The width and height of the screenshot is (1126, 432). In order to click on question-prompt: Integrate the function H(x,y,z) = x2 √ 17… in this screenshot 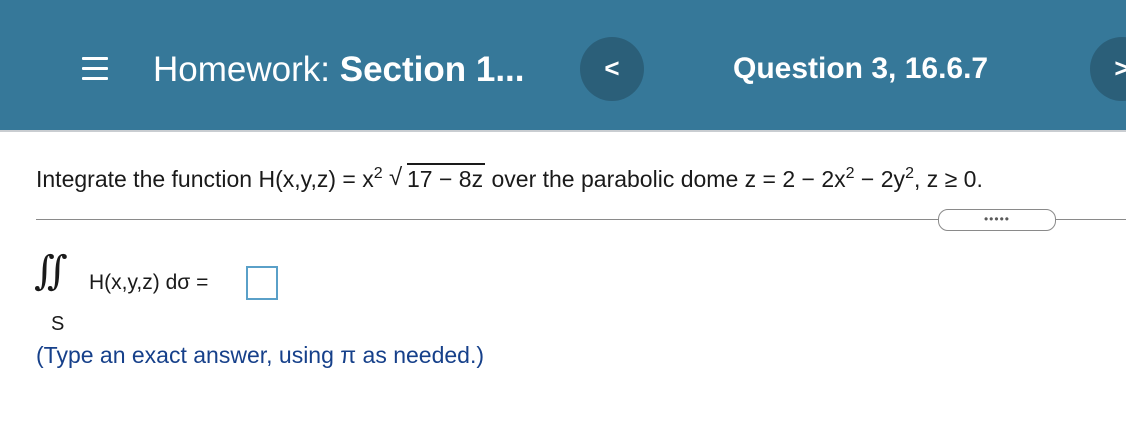, I will do `click(509, 178)`.